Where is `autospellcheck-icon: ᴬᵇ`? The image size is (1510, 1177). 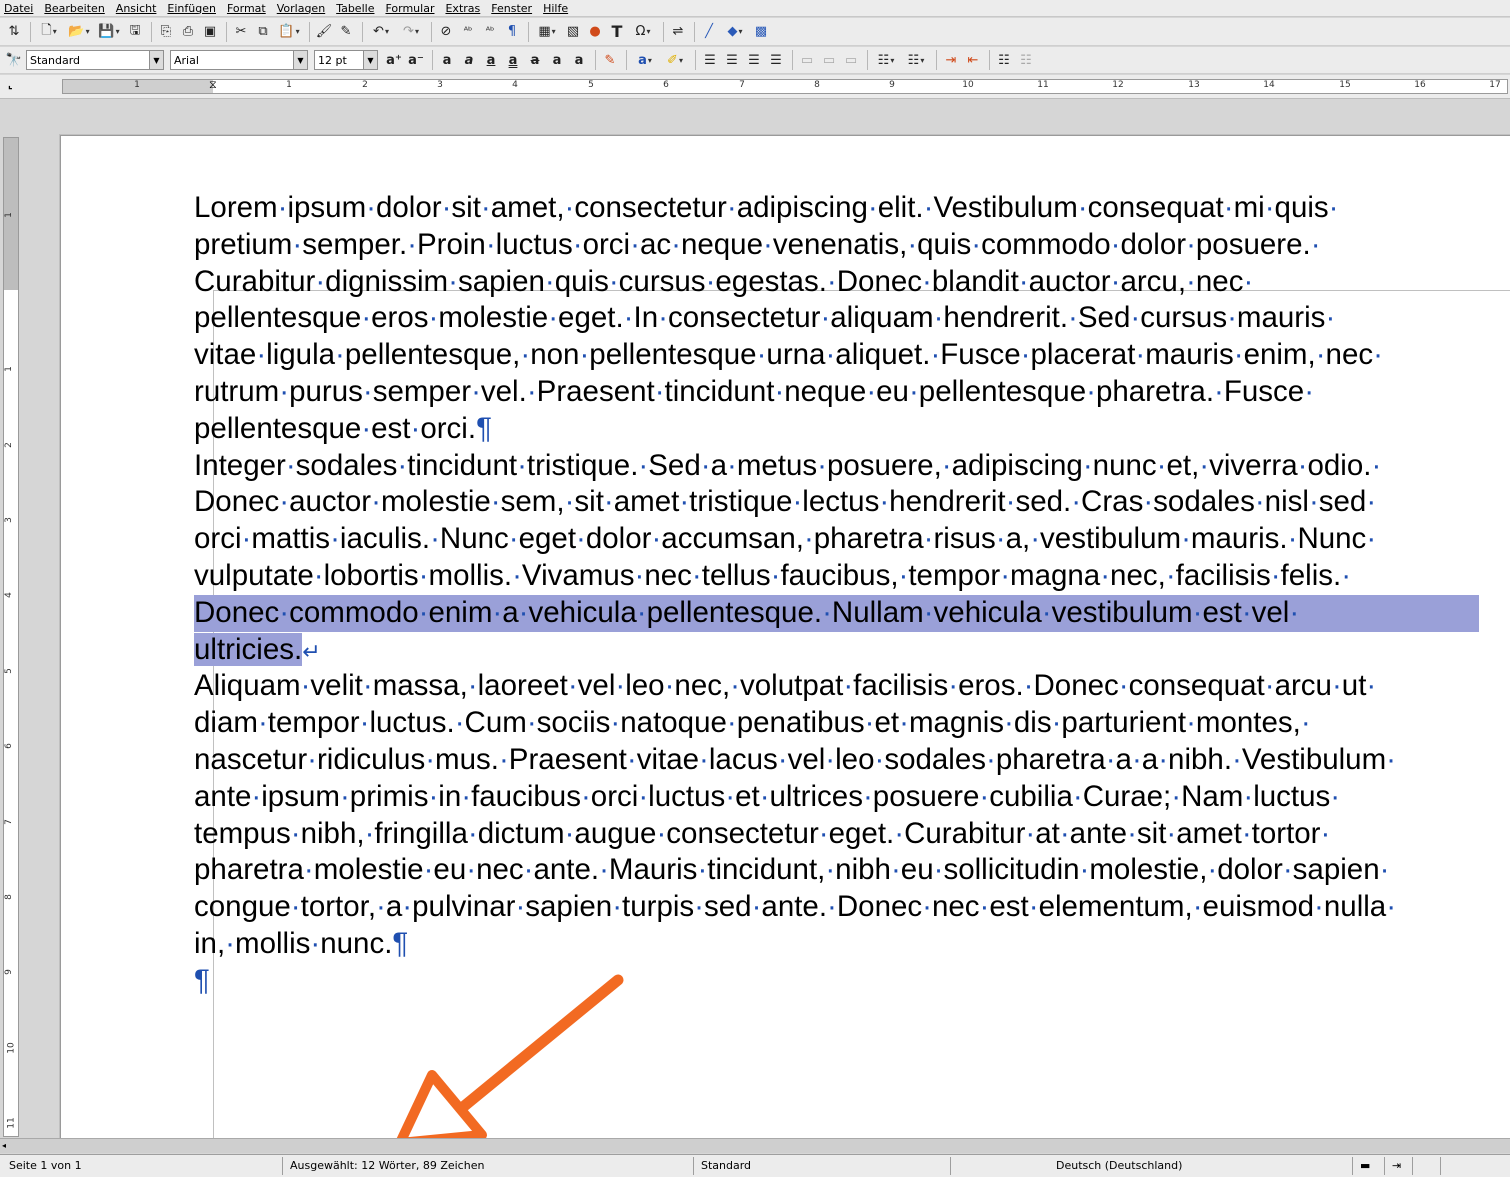
autospellcheck-icon: ᴬᵇ is located at coordinates (490, 32).